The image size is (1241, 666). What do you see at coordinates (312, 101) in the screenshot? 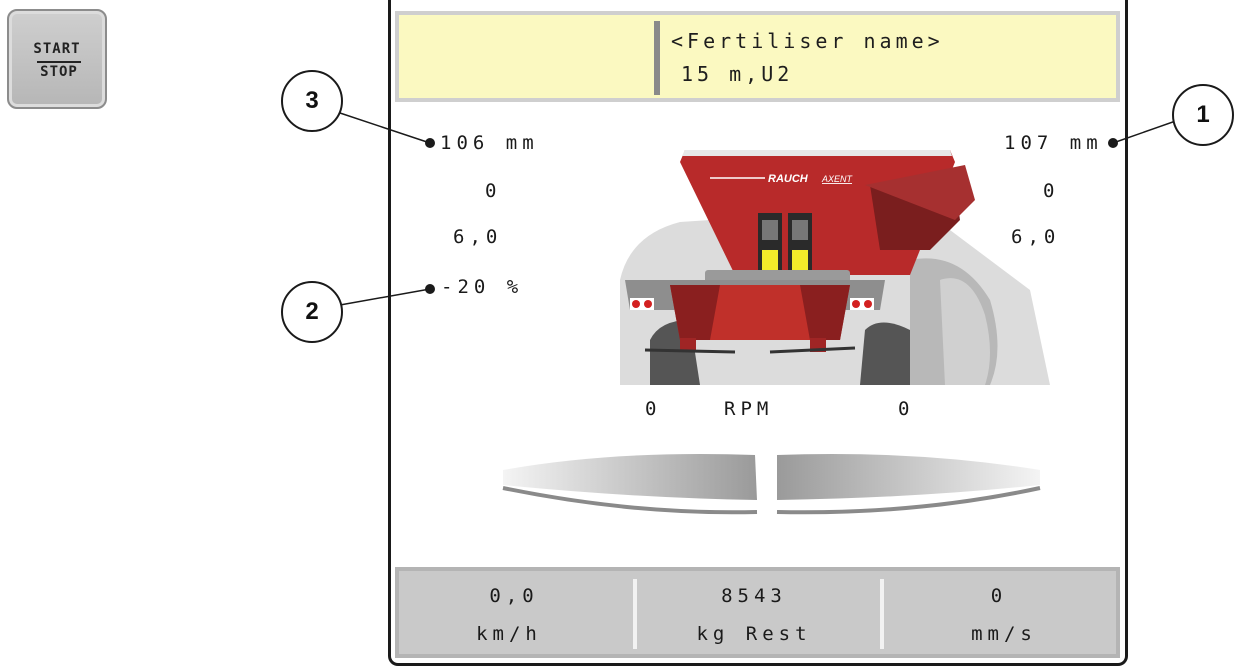
I see `callout-3: 3` at bounding box center [312, 101].